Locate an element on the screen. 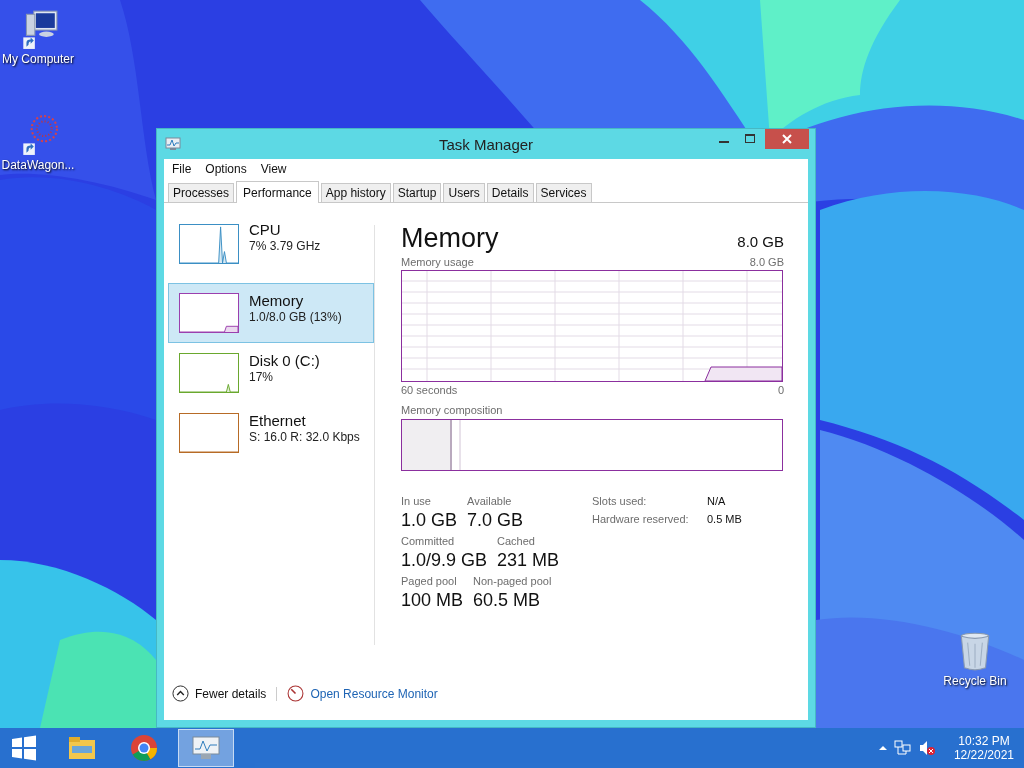  window-title: Task Manager is located at coordinates (486, 144).